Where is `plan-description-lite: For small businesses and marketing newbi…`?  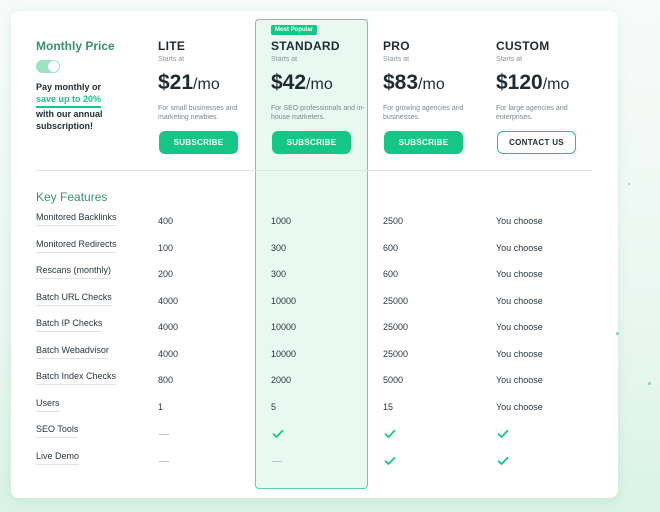
plan-description-lite: For small businesses and marketing newbi… is located at coordinates (198, 113).